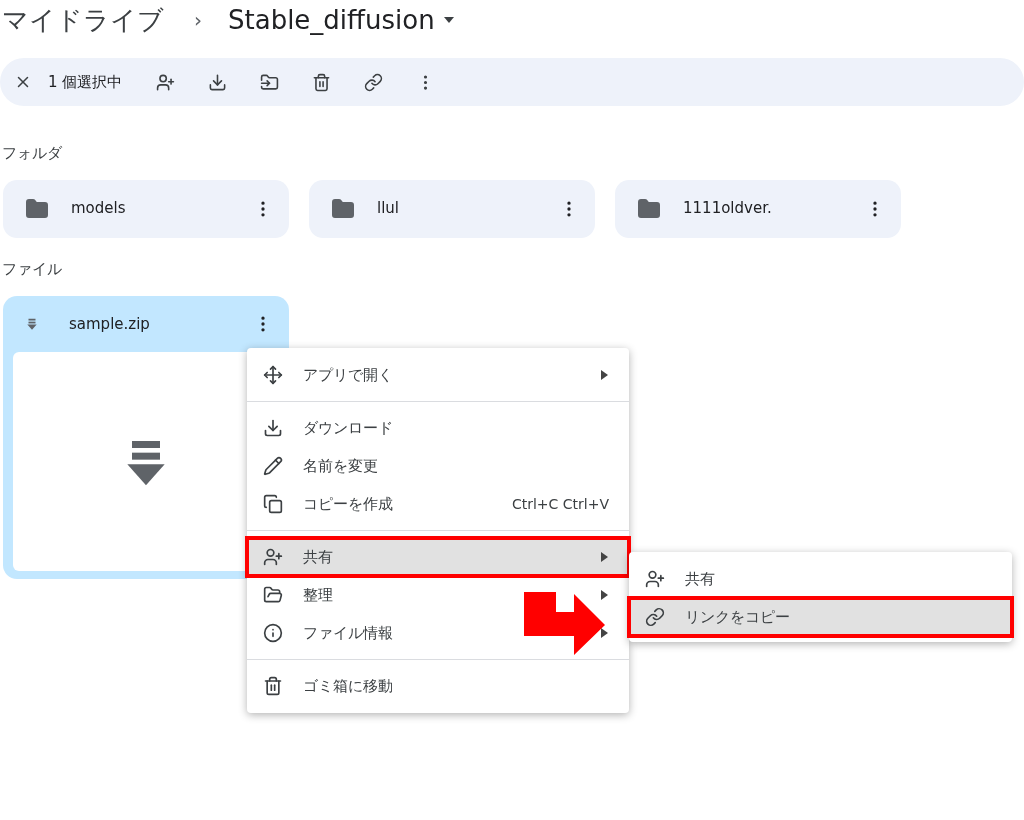  I want to click on info-icon, so click(273, 633).